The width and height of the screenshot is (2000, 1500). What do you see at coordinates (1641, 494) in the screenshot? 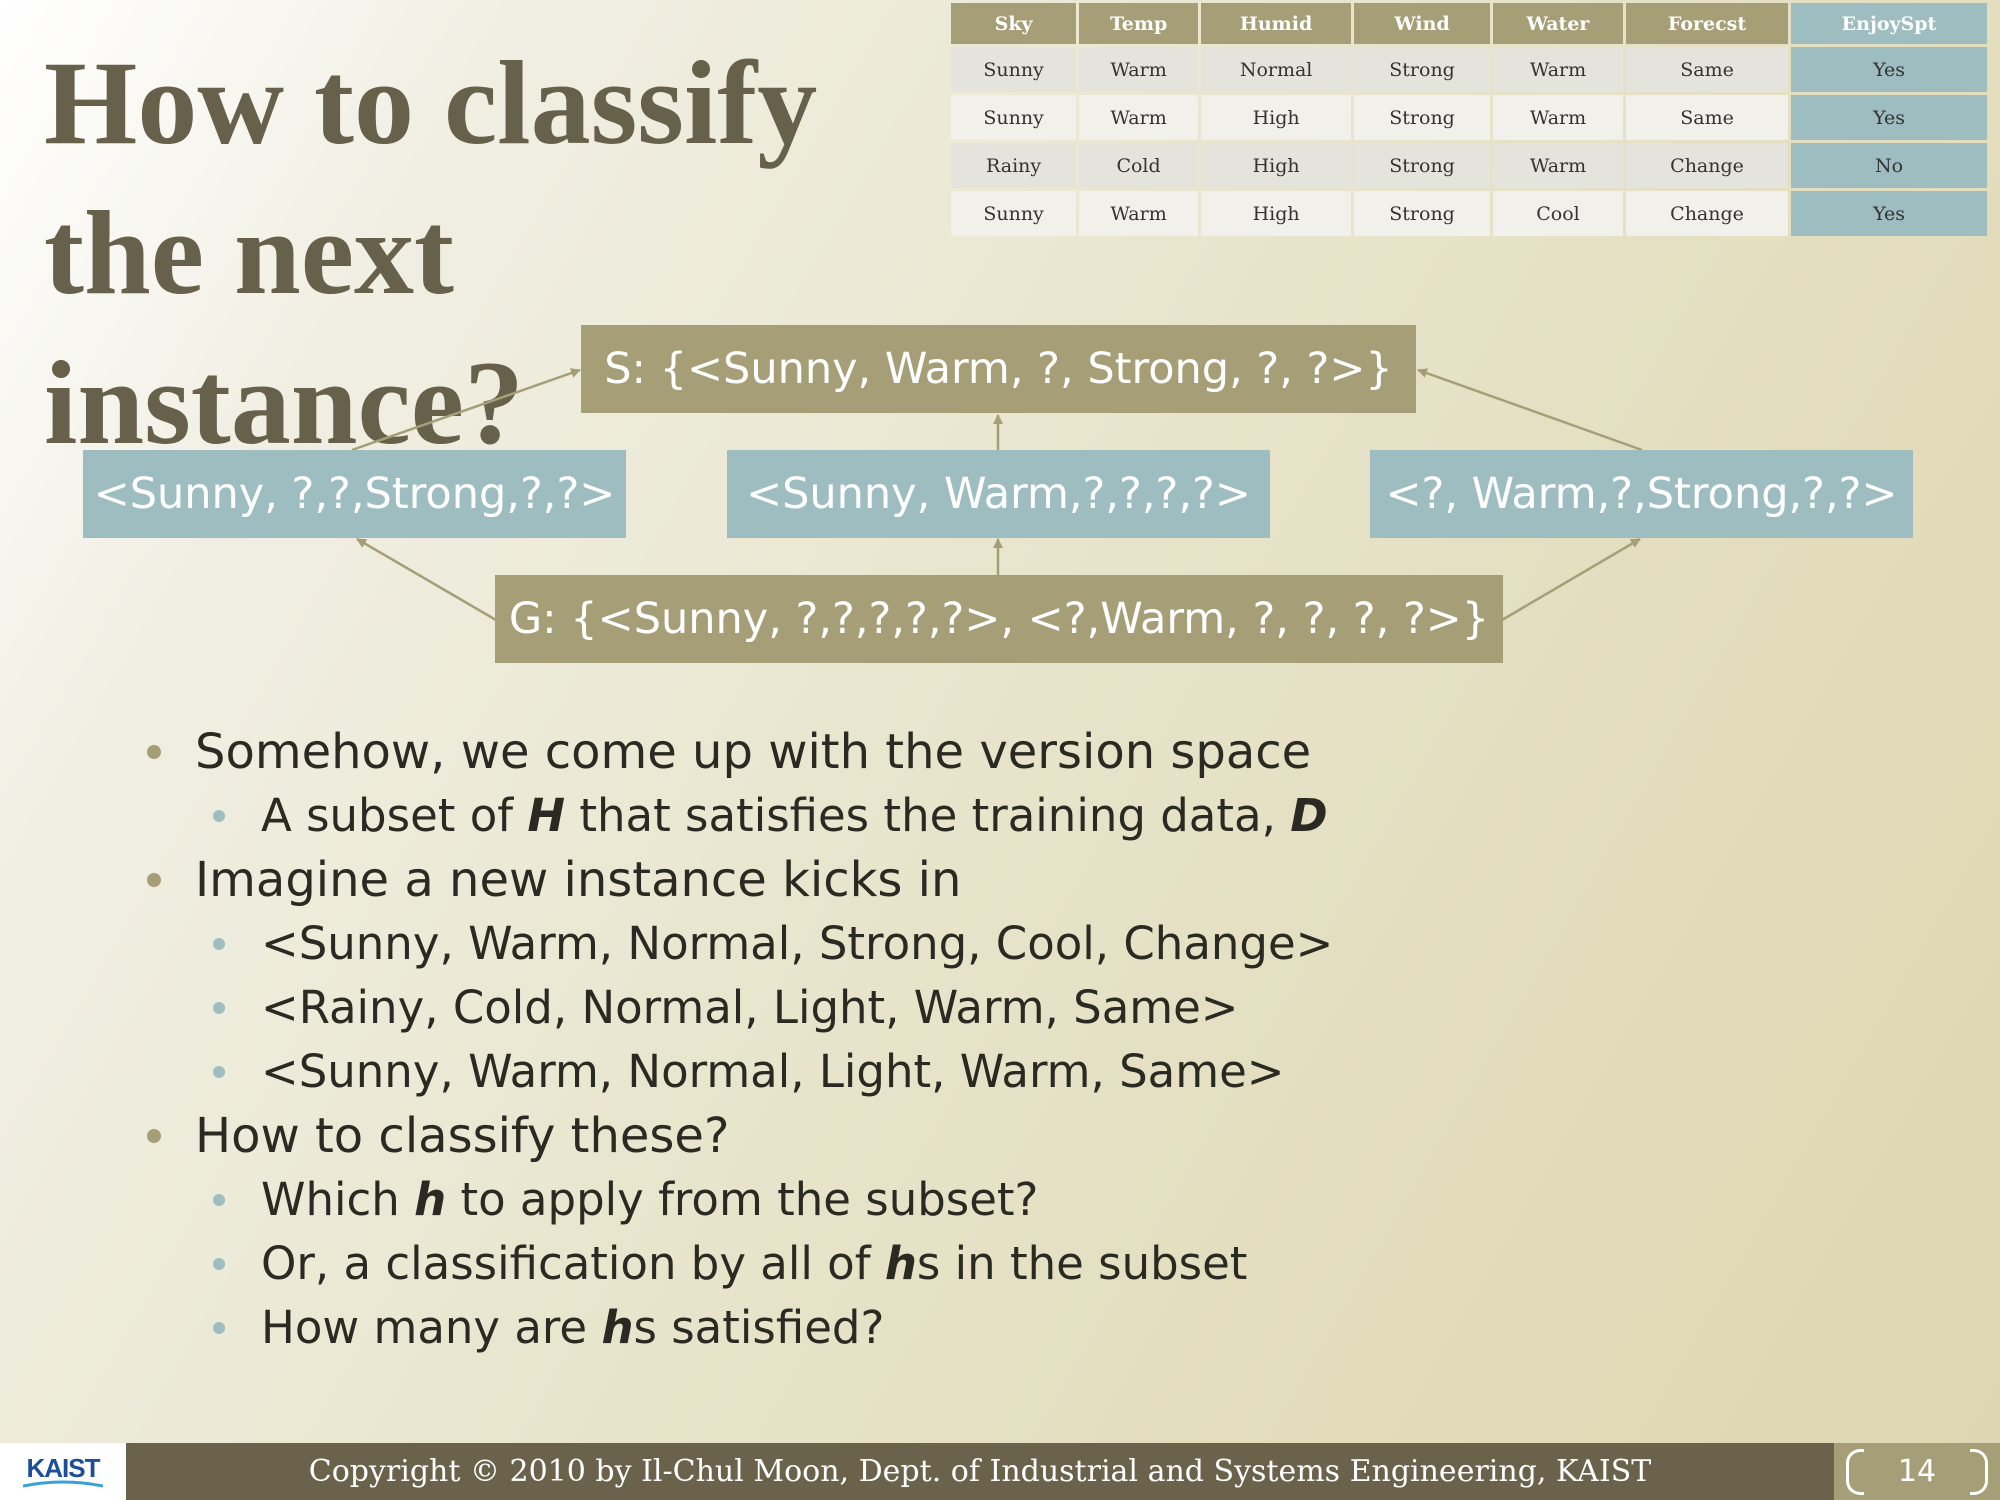
I see `hypothesis-node-right: <?, Warm,?,Strong,?,?>` at bounding box center [1641, 494].